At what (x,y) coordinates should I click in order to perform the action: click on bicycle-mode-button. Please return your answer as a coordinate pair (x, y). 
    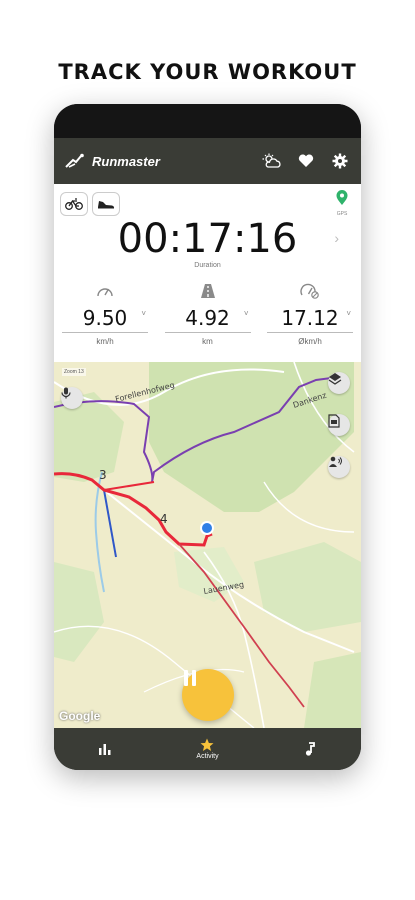
    Looking at the image, I should click on (74, 204).